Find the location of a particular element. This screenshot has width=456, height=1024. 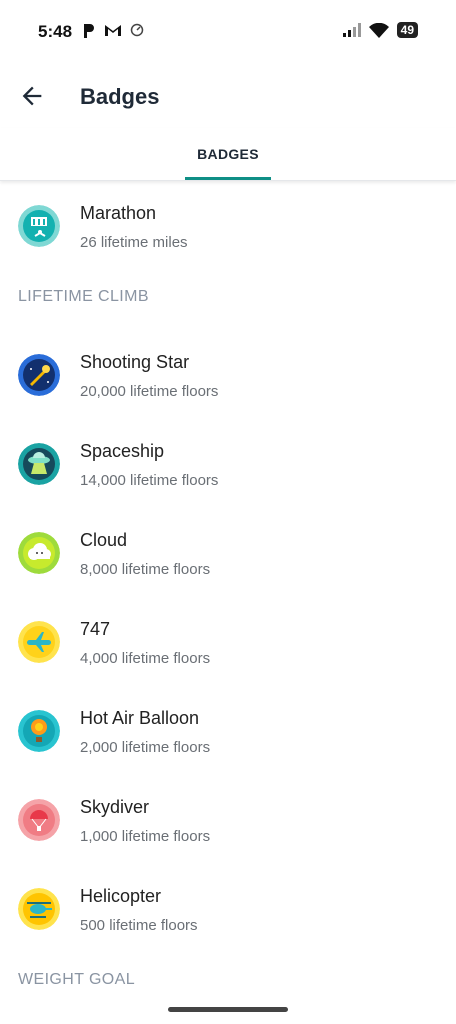

badge-detail: 4,000 lifetime floors is located at coordinates (145, 658).